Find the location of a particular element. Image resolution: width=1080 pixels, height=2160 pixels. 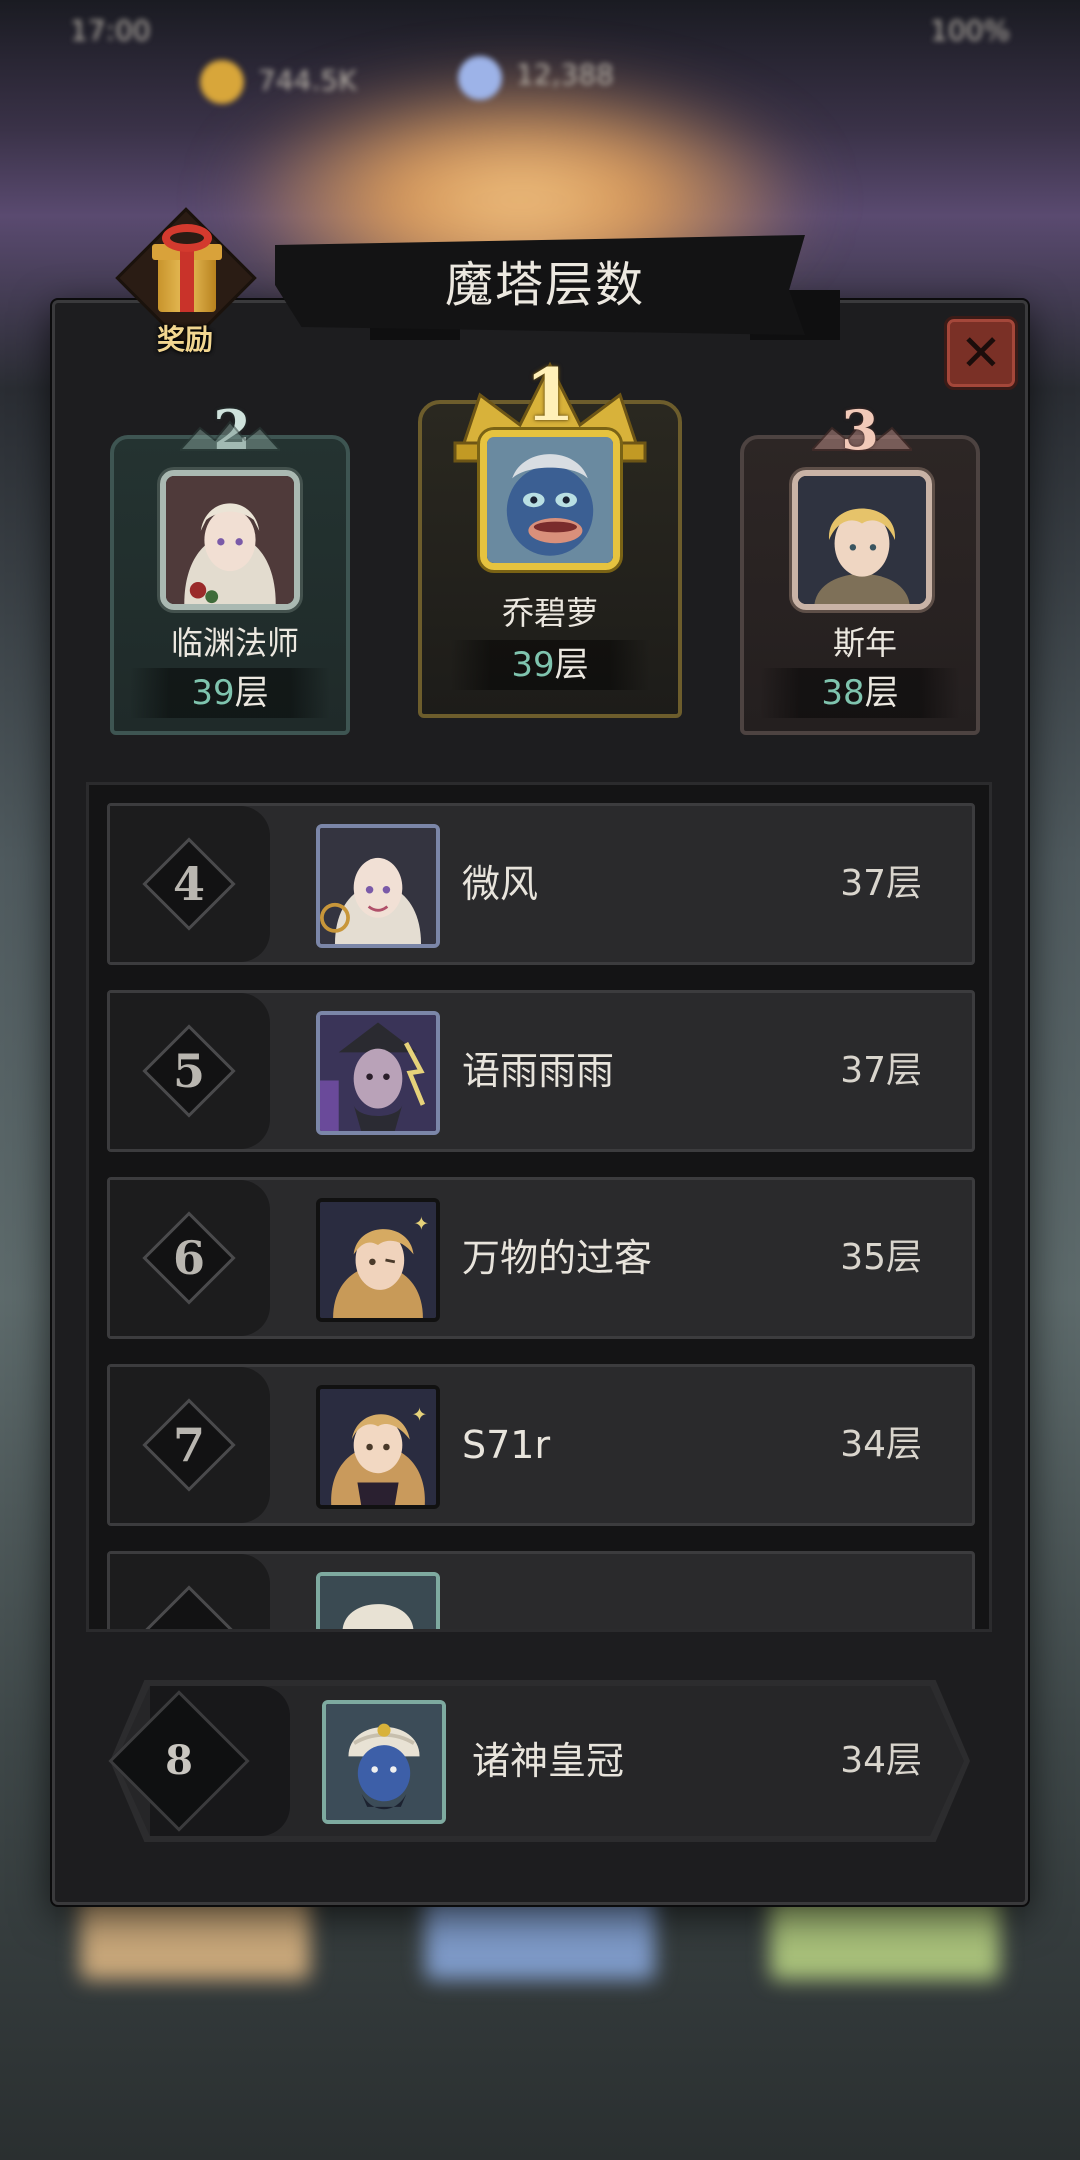

rank-diamond-icon: 4 is located at coordinates (189, 884).